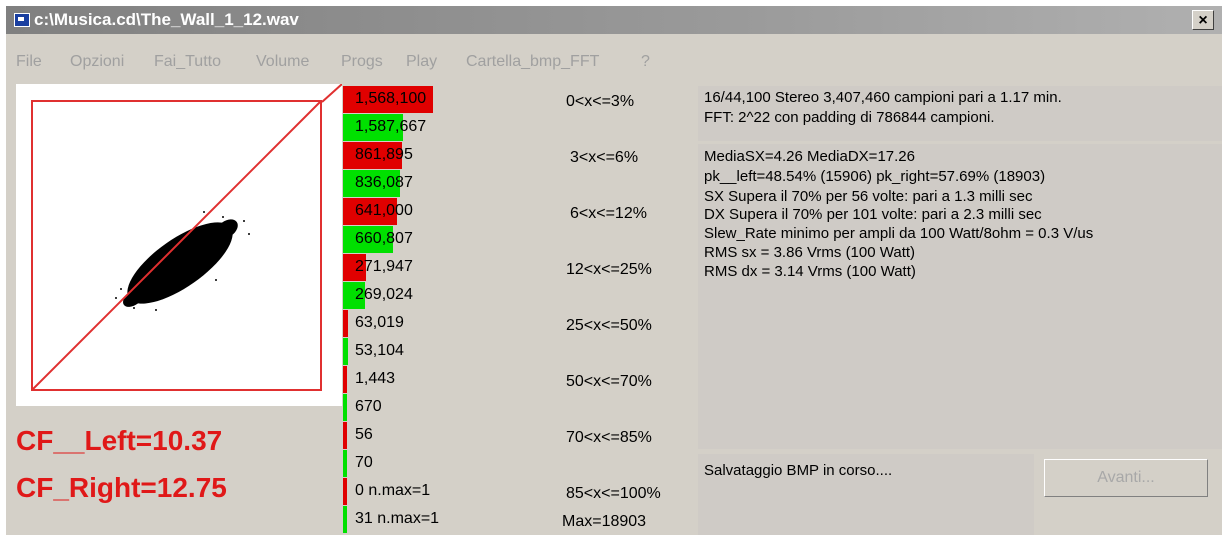 The width and height of the screenshot is (1222, 535). I want to click on range-label: 0<x<=3%, so click(600, 101).